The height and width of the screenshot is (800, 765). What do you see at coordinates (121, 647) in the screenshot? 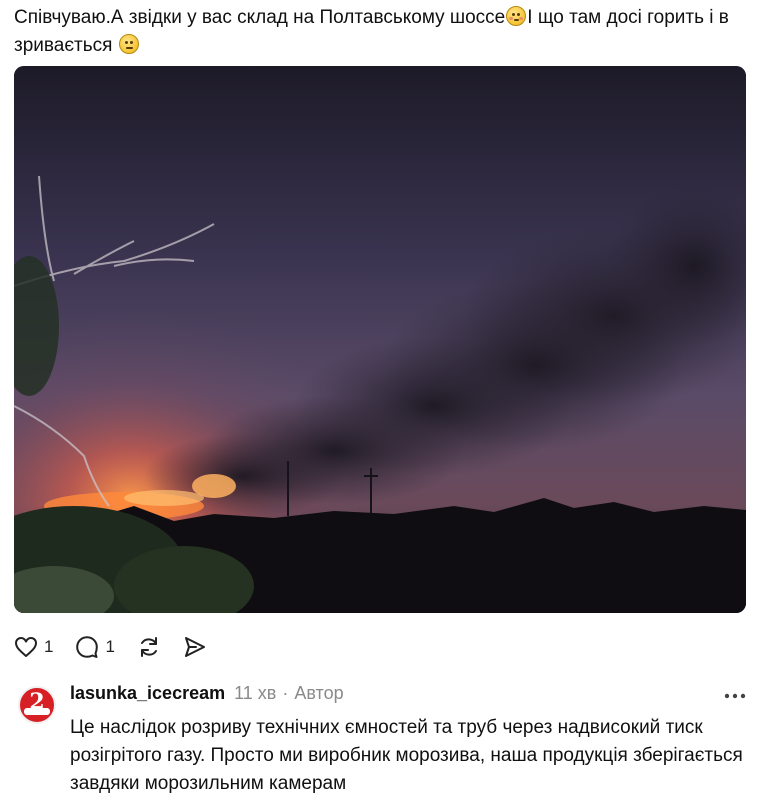
I see `post-actions: 1 1` at bounding box center [121, 647].